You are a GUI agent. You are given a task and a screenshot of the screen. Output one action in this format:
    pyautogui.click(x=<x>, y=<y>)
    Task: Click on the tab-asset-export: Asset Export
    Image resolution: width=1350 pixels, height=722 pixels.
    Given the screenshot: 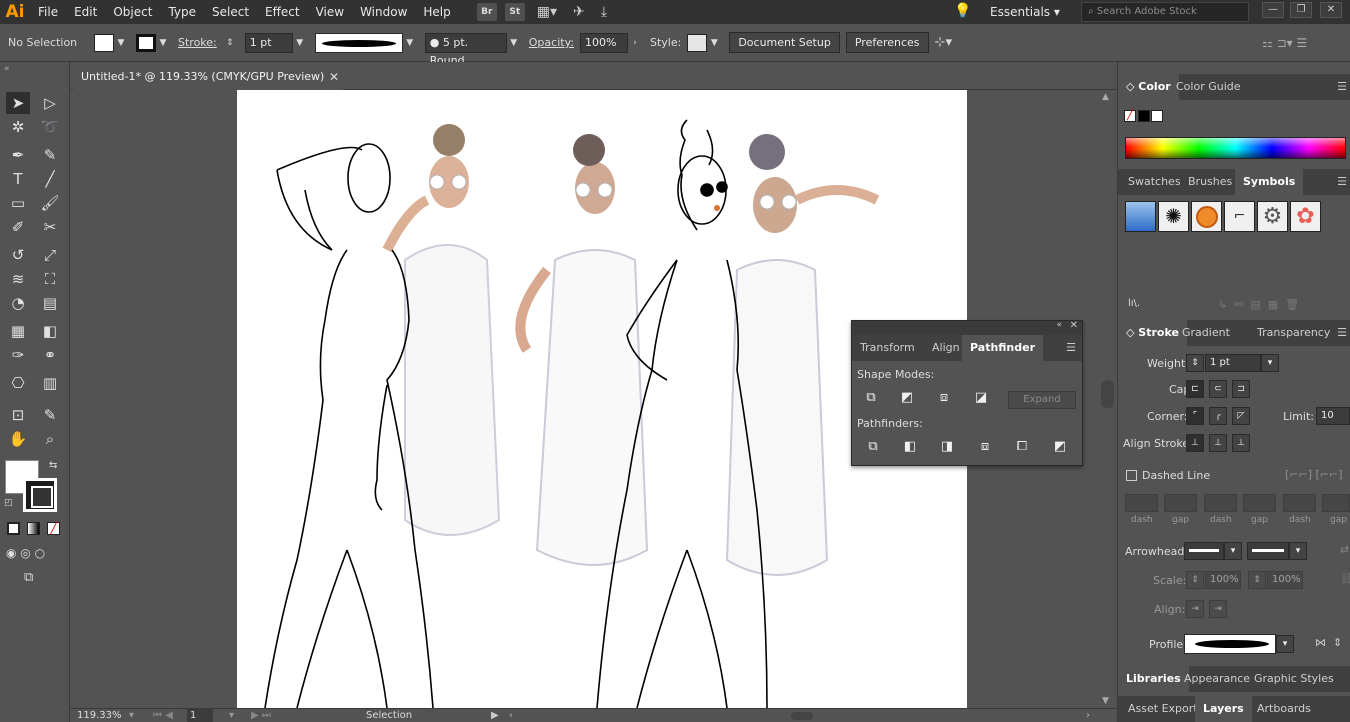 What is the action you would take?
    pyautogui.click(x=1163, y=709)
    